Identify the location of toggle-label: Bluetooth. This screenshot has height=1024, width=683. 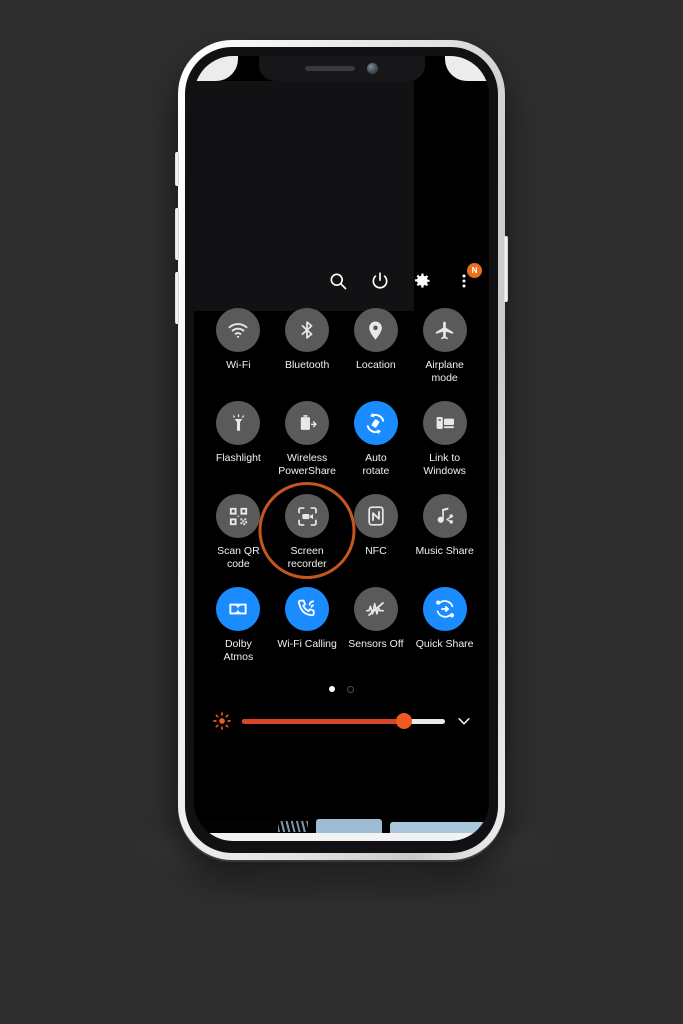
(307, 365).